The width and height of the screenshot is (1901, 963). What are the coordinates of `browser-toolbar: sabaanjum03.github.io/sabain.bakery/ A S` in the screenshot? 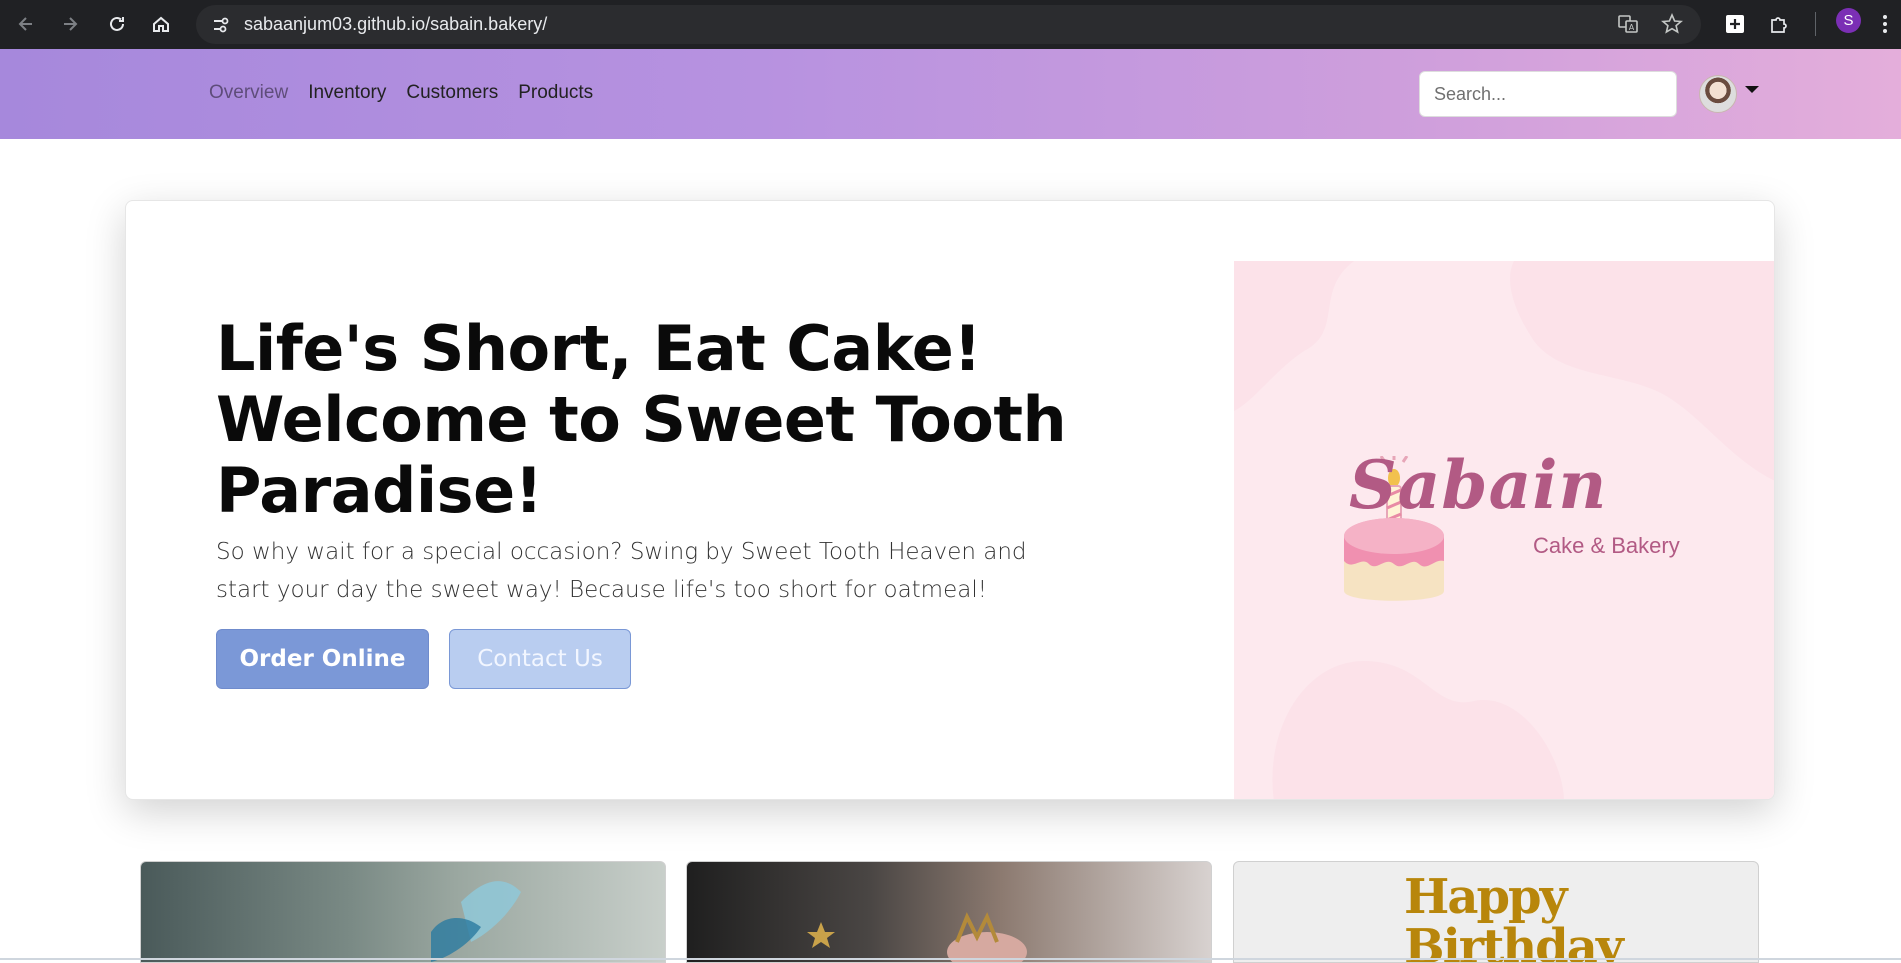 It's located at (950, 24).